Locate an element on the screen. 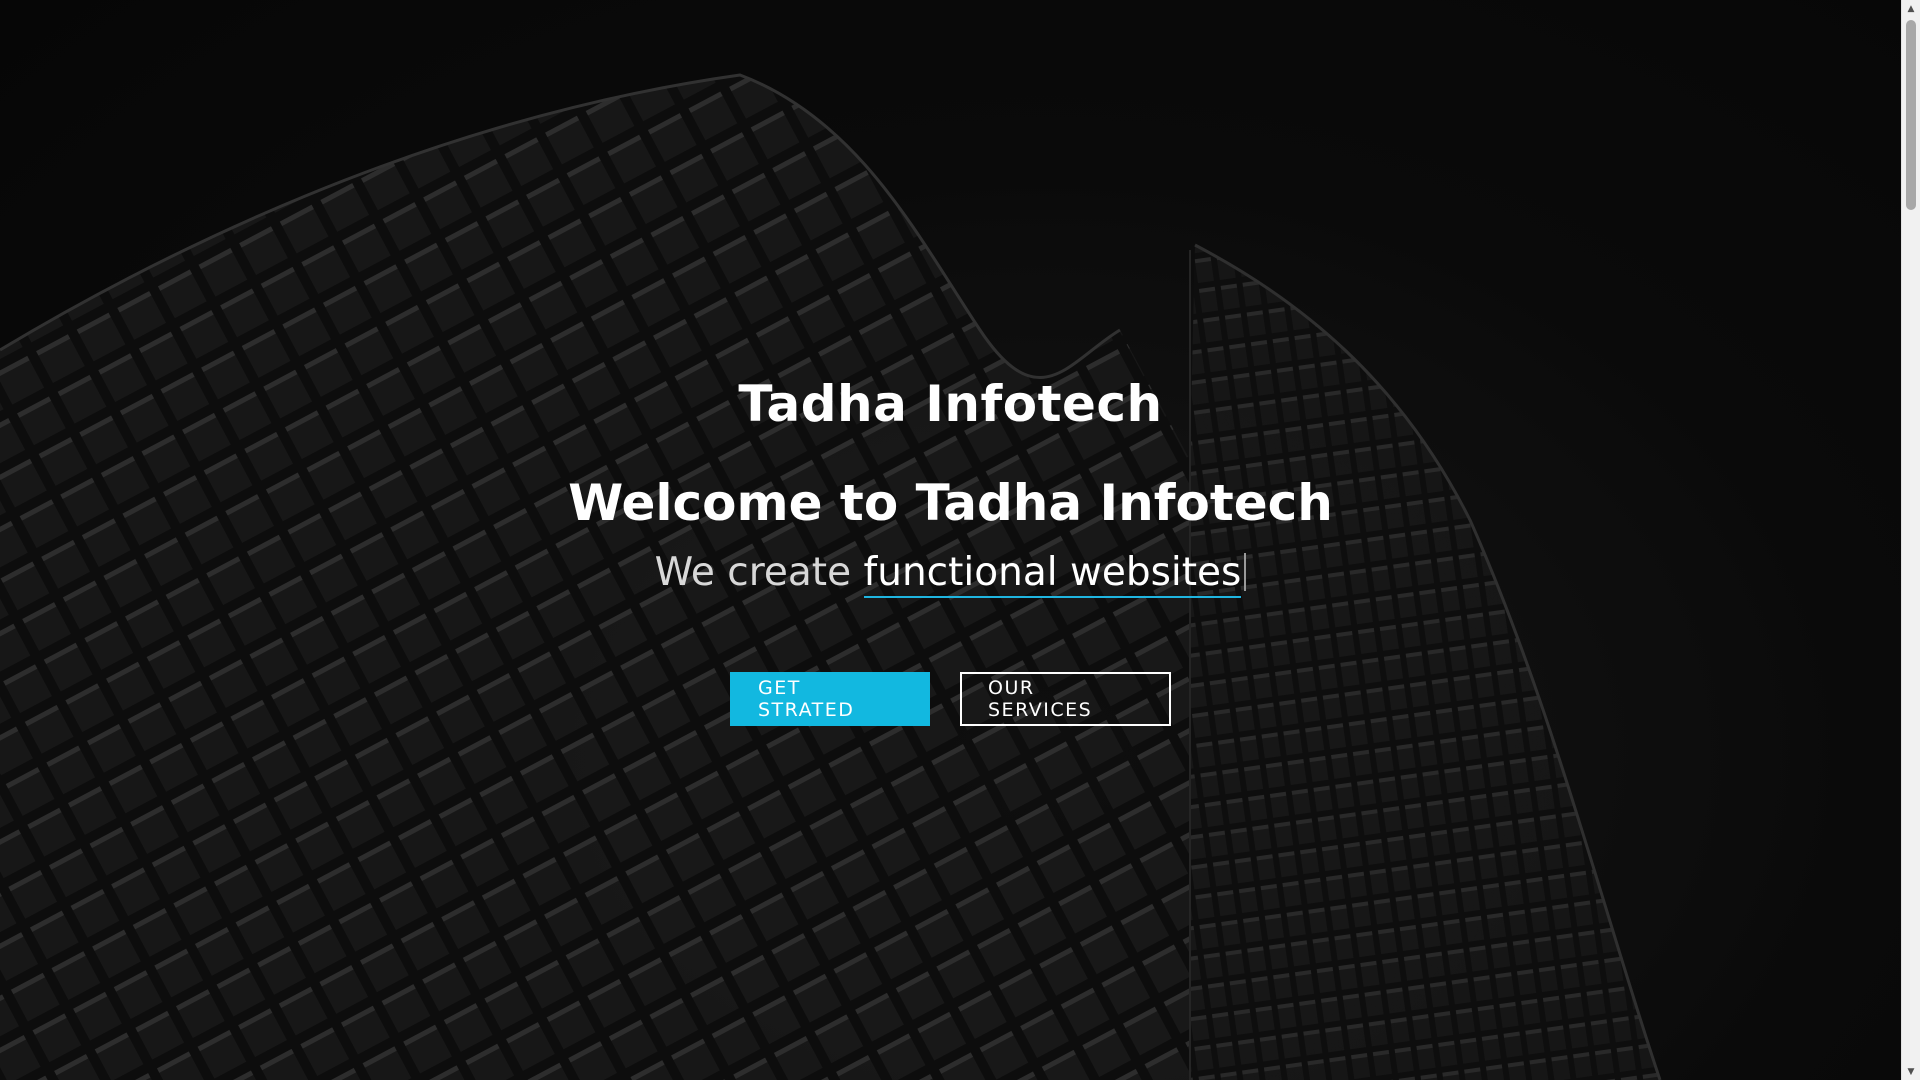 This screenshot has height=1080, width=1920. our-services-button: OUR SERVICES is located at coordinates (1065, 699).